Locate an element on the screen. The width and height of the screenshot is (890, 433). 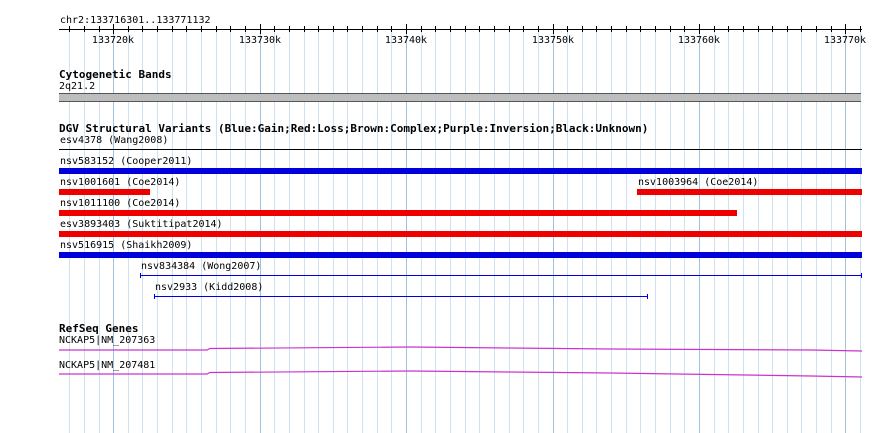
refseq-gene-models is located at coordinates (461, 362).